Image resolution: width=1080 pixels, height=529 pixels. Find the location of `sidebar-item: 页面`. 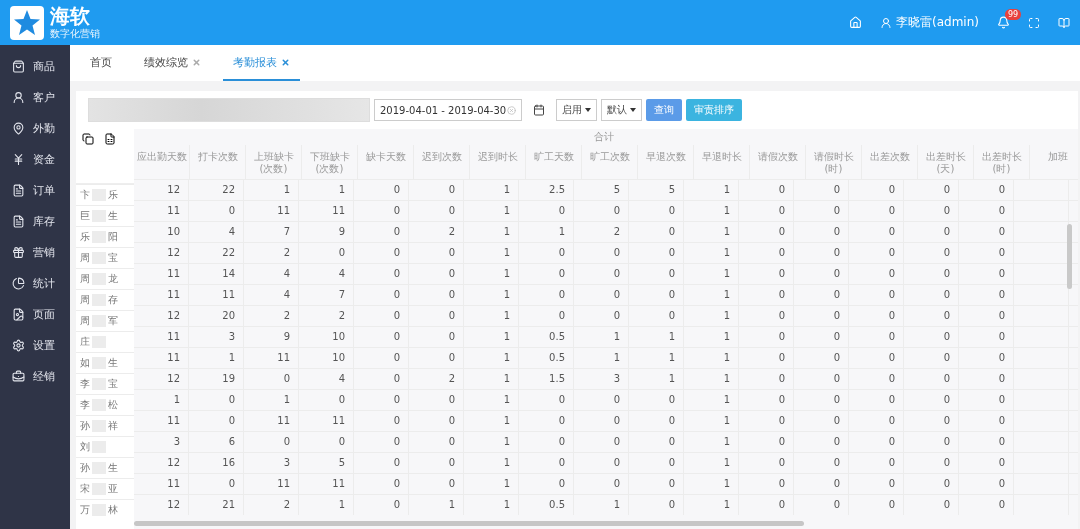

sidebar-item: 页面 is located at coordinates (35, 314).